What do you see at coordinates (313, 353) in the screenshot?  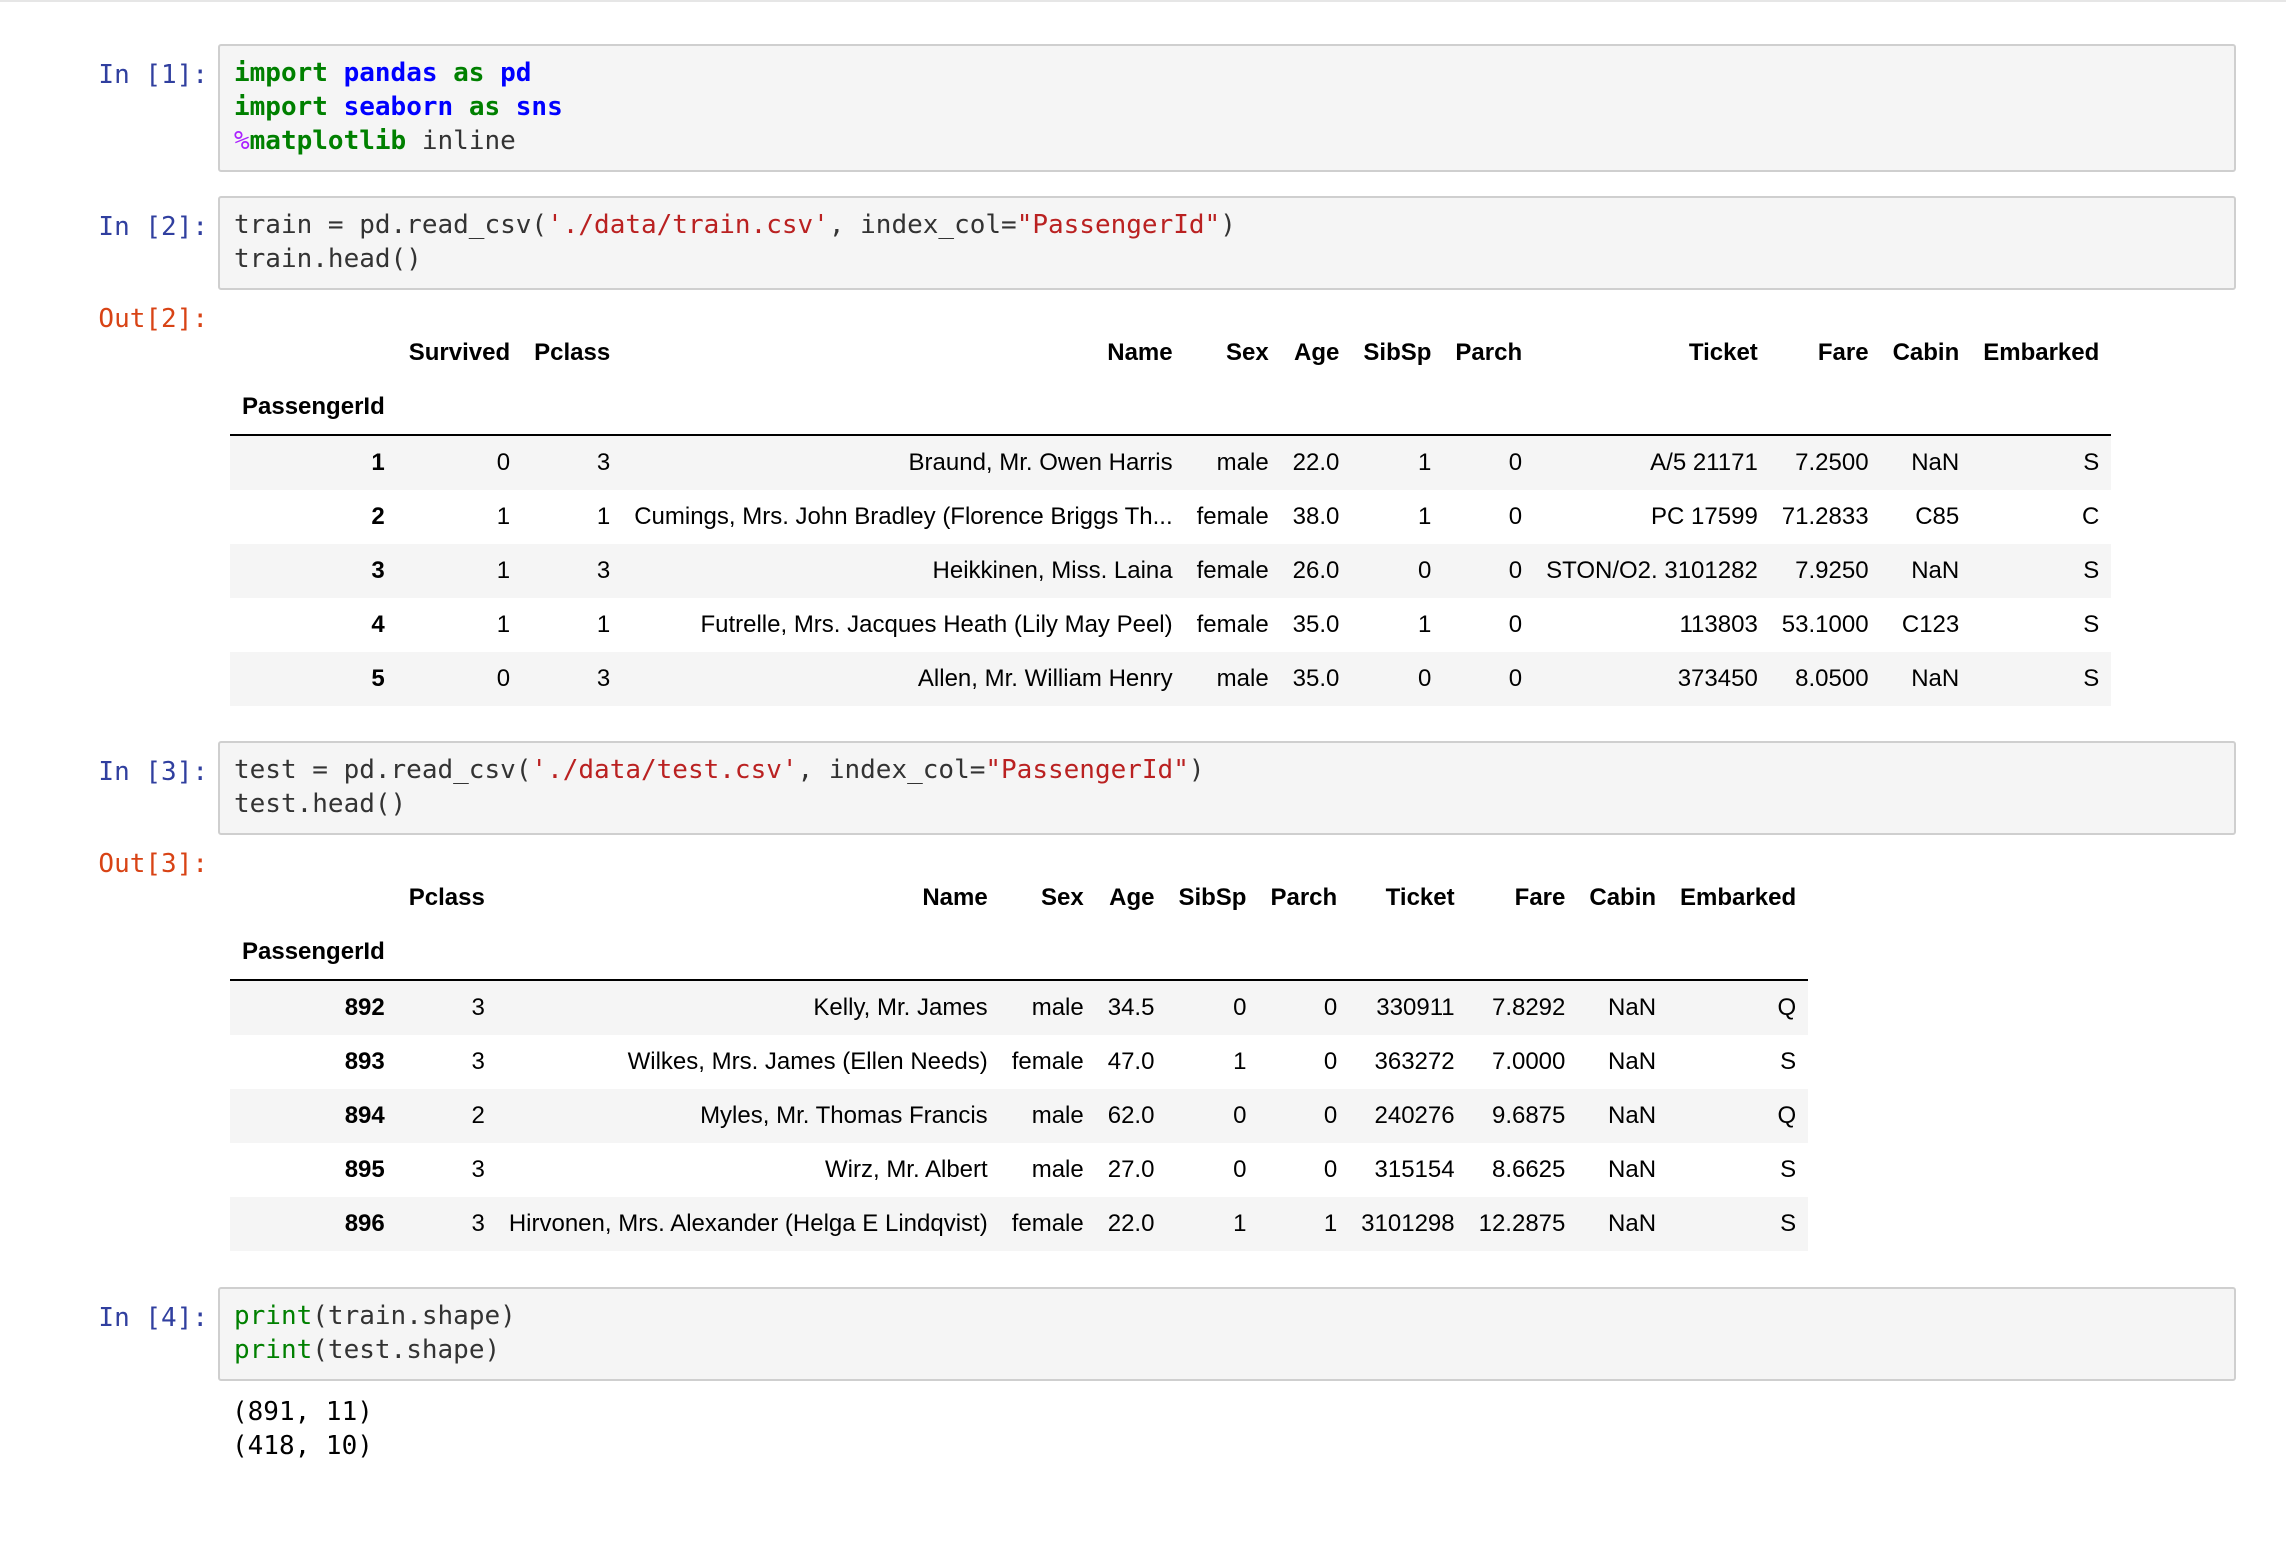 I see `header-blank-cell` at bounding box center [313, 353].